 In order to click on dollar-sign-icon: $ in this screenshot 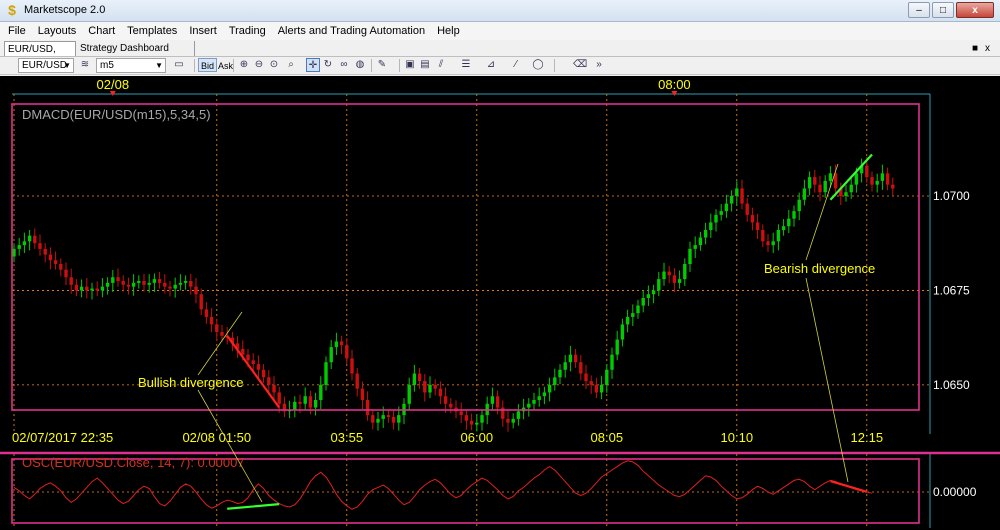, I will do `click(12, 10)`.